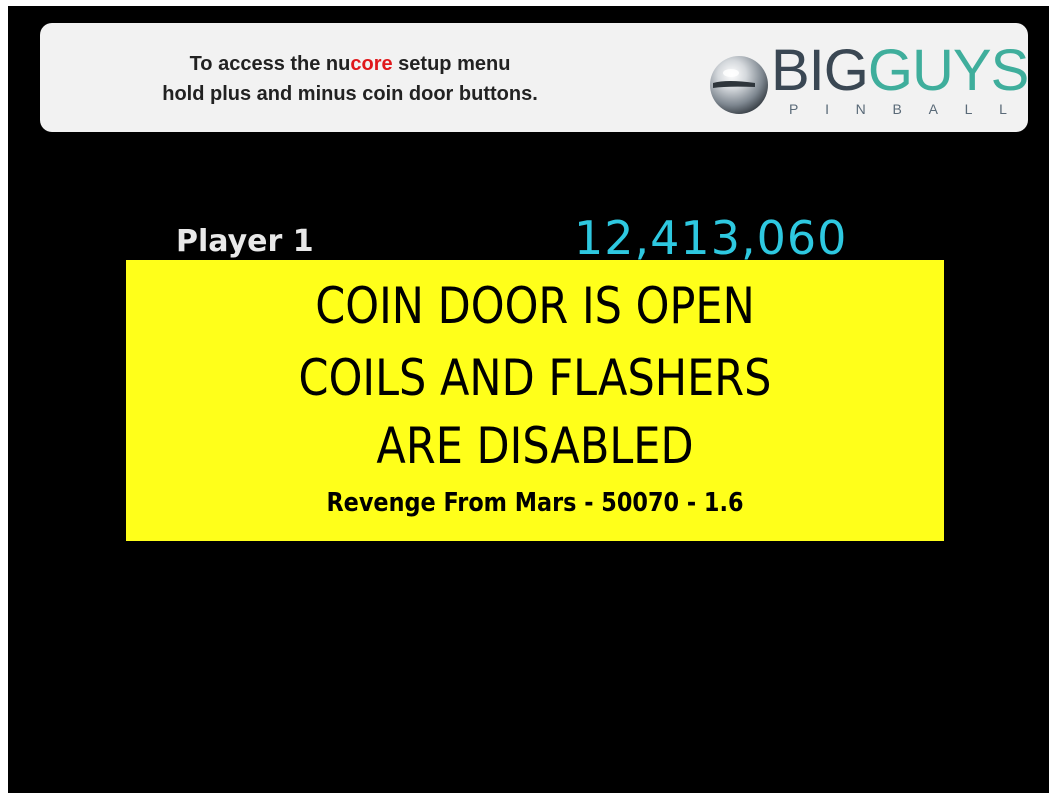 The image size is (1049, 793). I want to click on alert-line-3: ARE DISABLED, so click(535, 446).